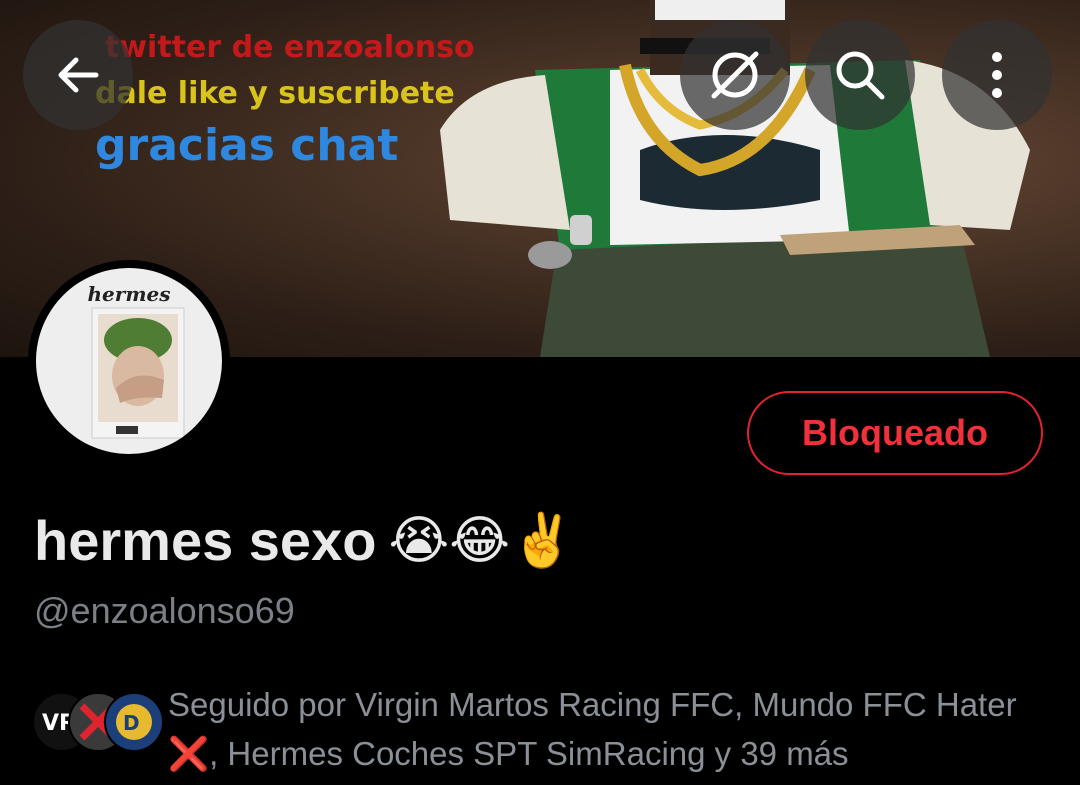 The image size is (1080, 785). I want to click on svg-text: D, so click(131, 723).